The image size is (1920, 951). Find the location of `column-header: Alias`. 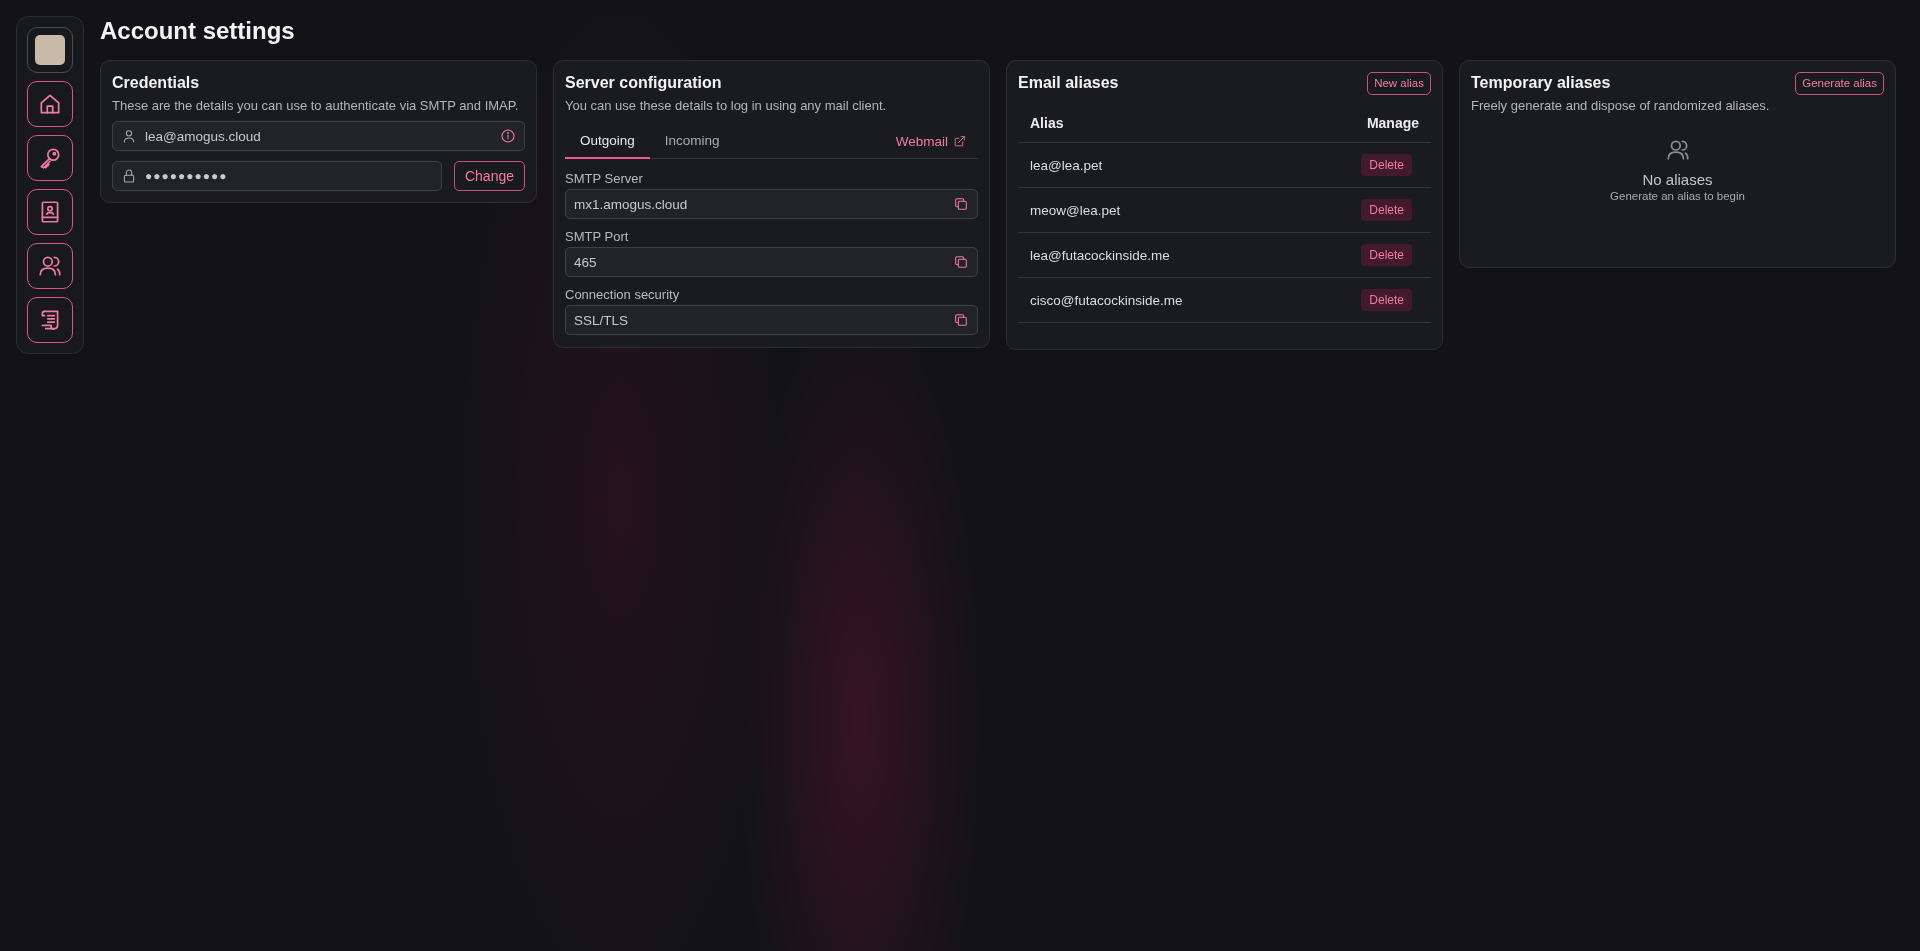

column-header: Alias is located at coordinates (1047, 122).